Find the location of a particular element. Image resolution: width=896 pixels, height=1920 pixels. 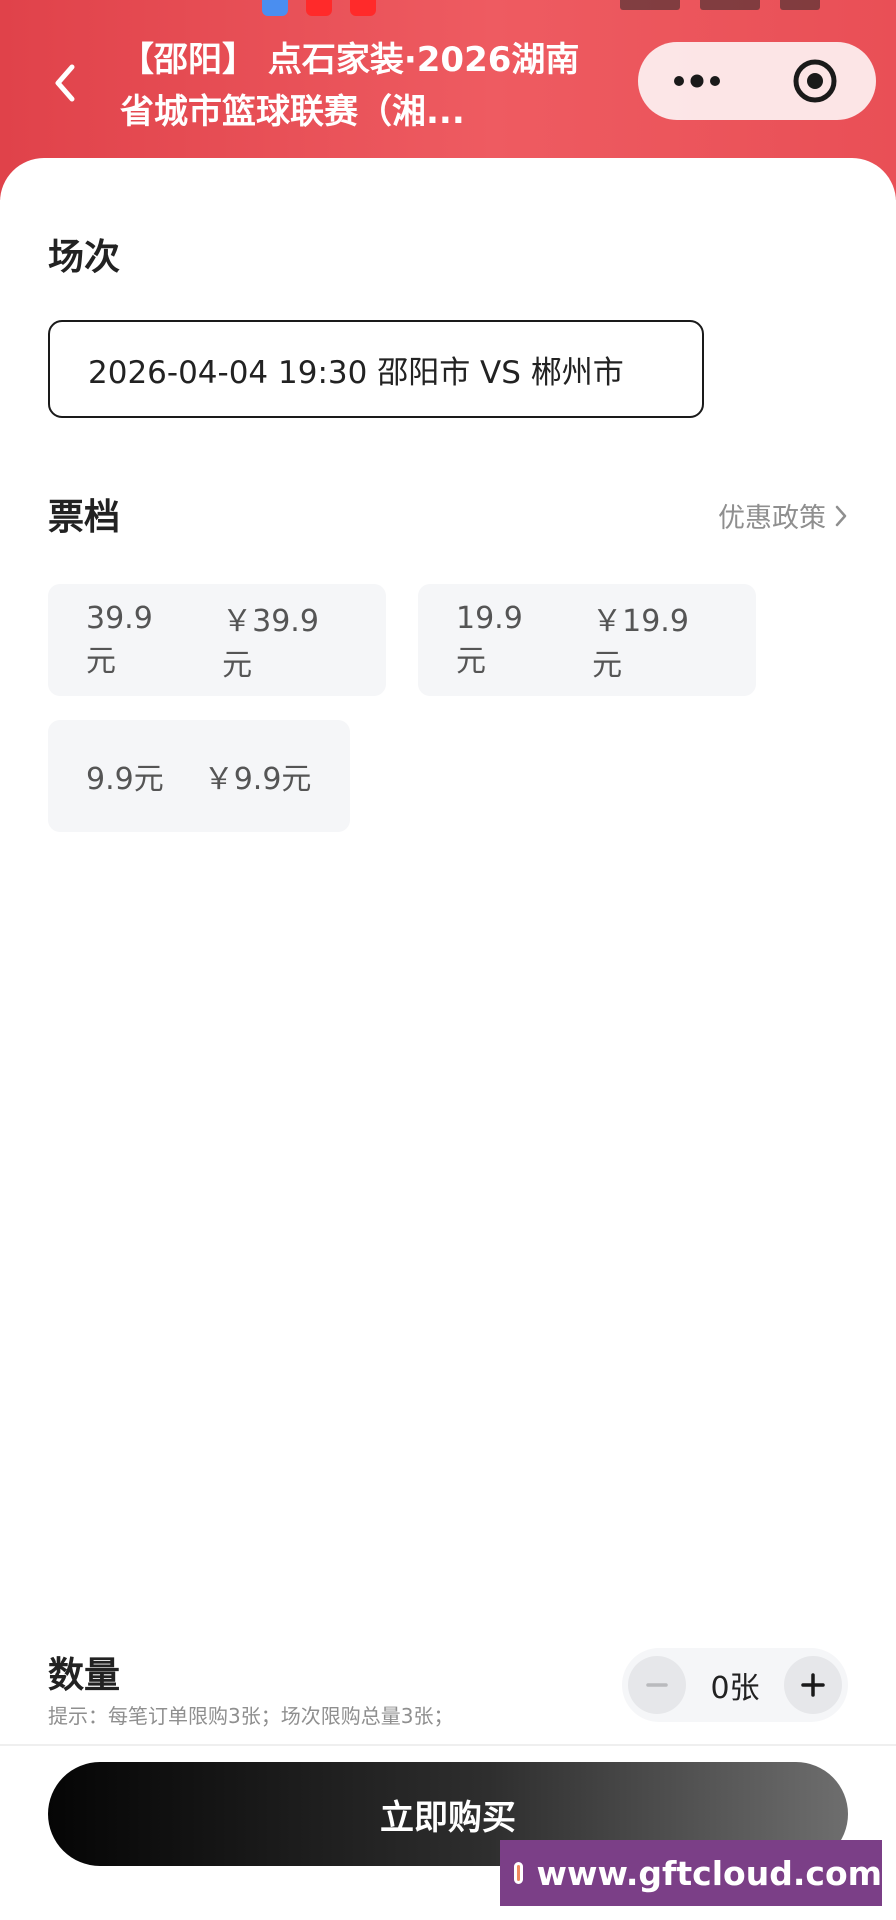

watermark-logo-icon is located at coordinates (518, 1873).